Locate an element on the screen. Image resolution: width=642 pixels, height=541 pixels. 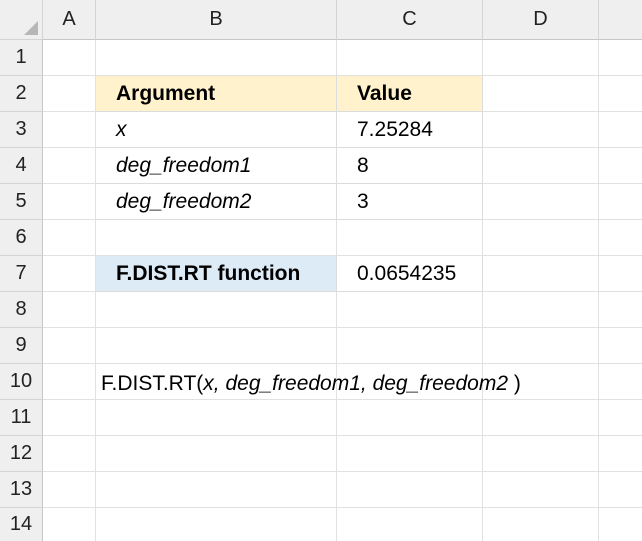
cell-b2-argument-header: Argument is located at coordinates (216, 94).